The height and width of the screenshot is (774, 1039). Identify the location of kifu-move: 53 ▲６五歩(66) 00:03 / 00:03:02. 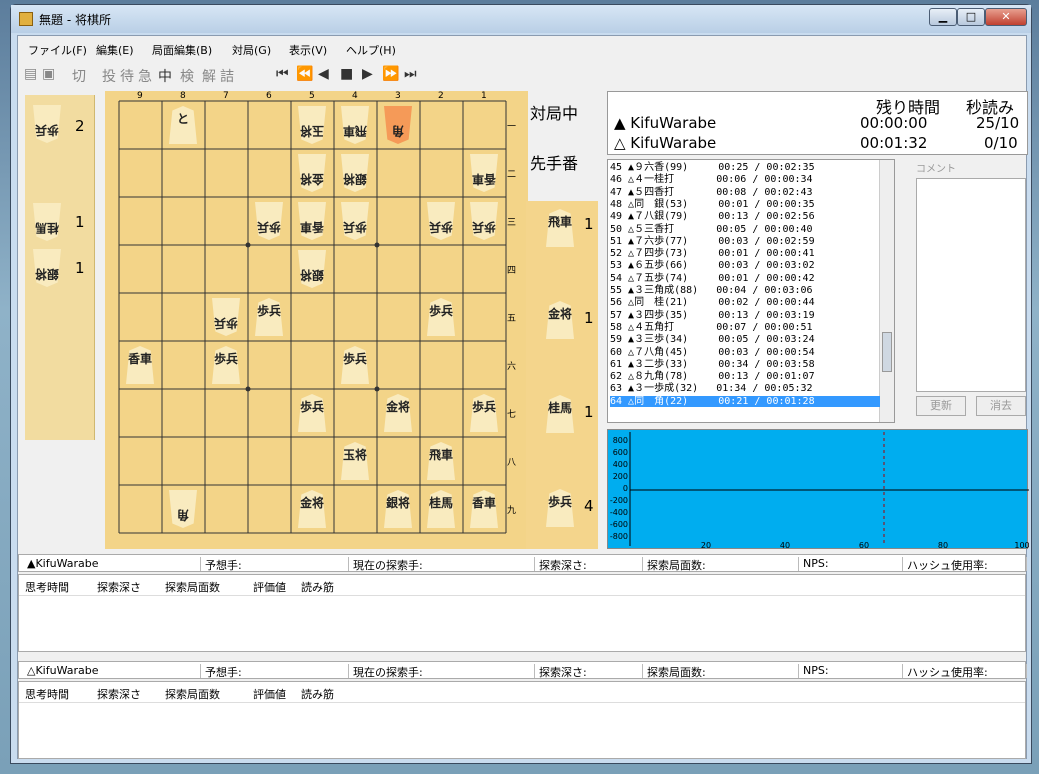
(745, 265).